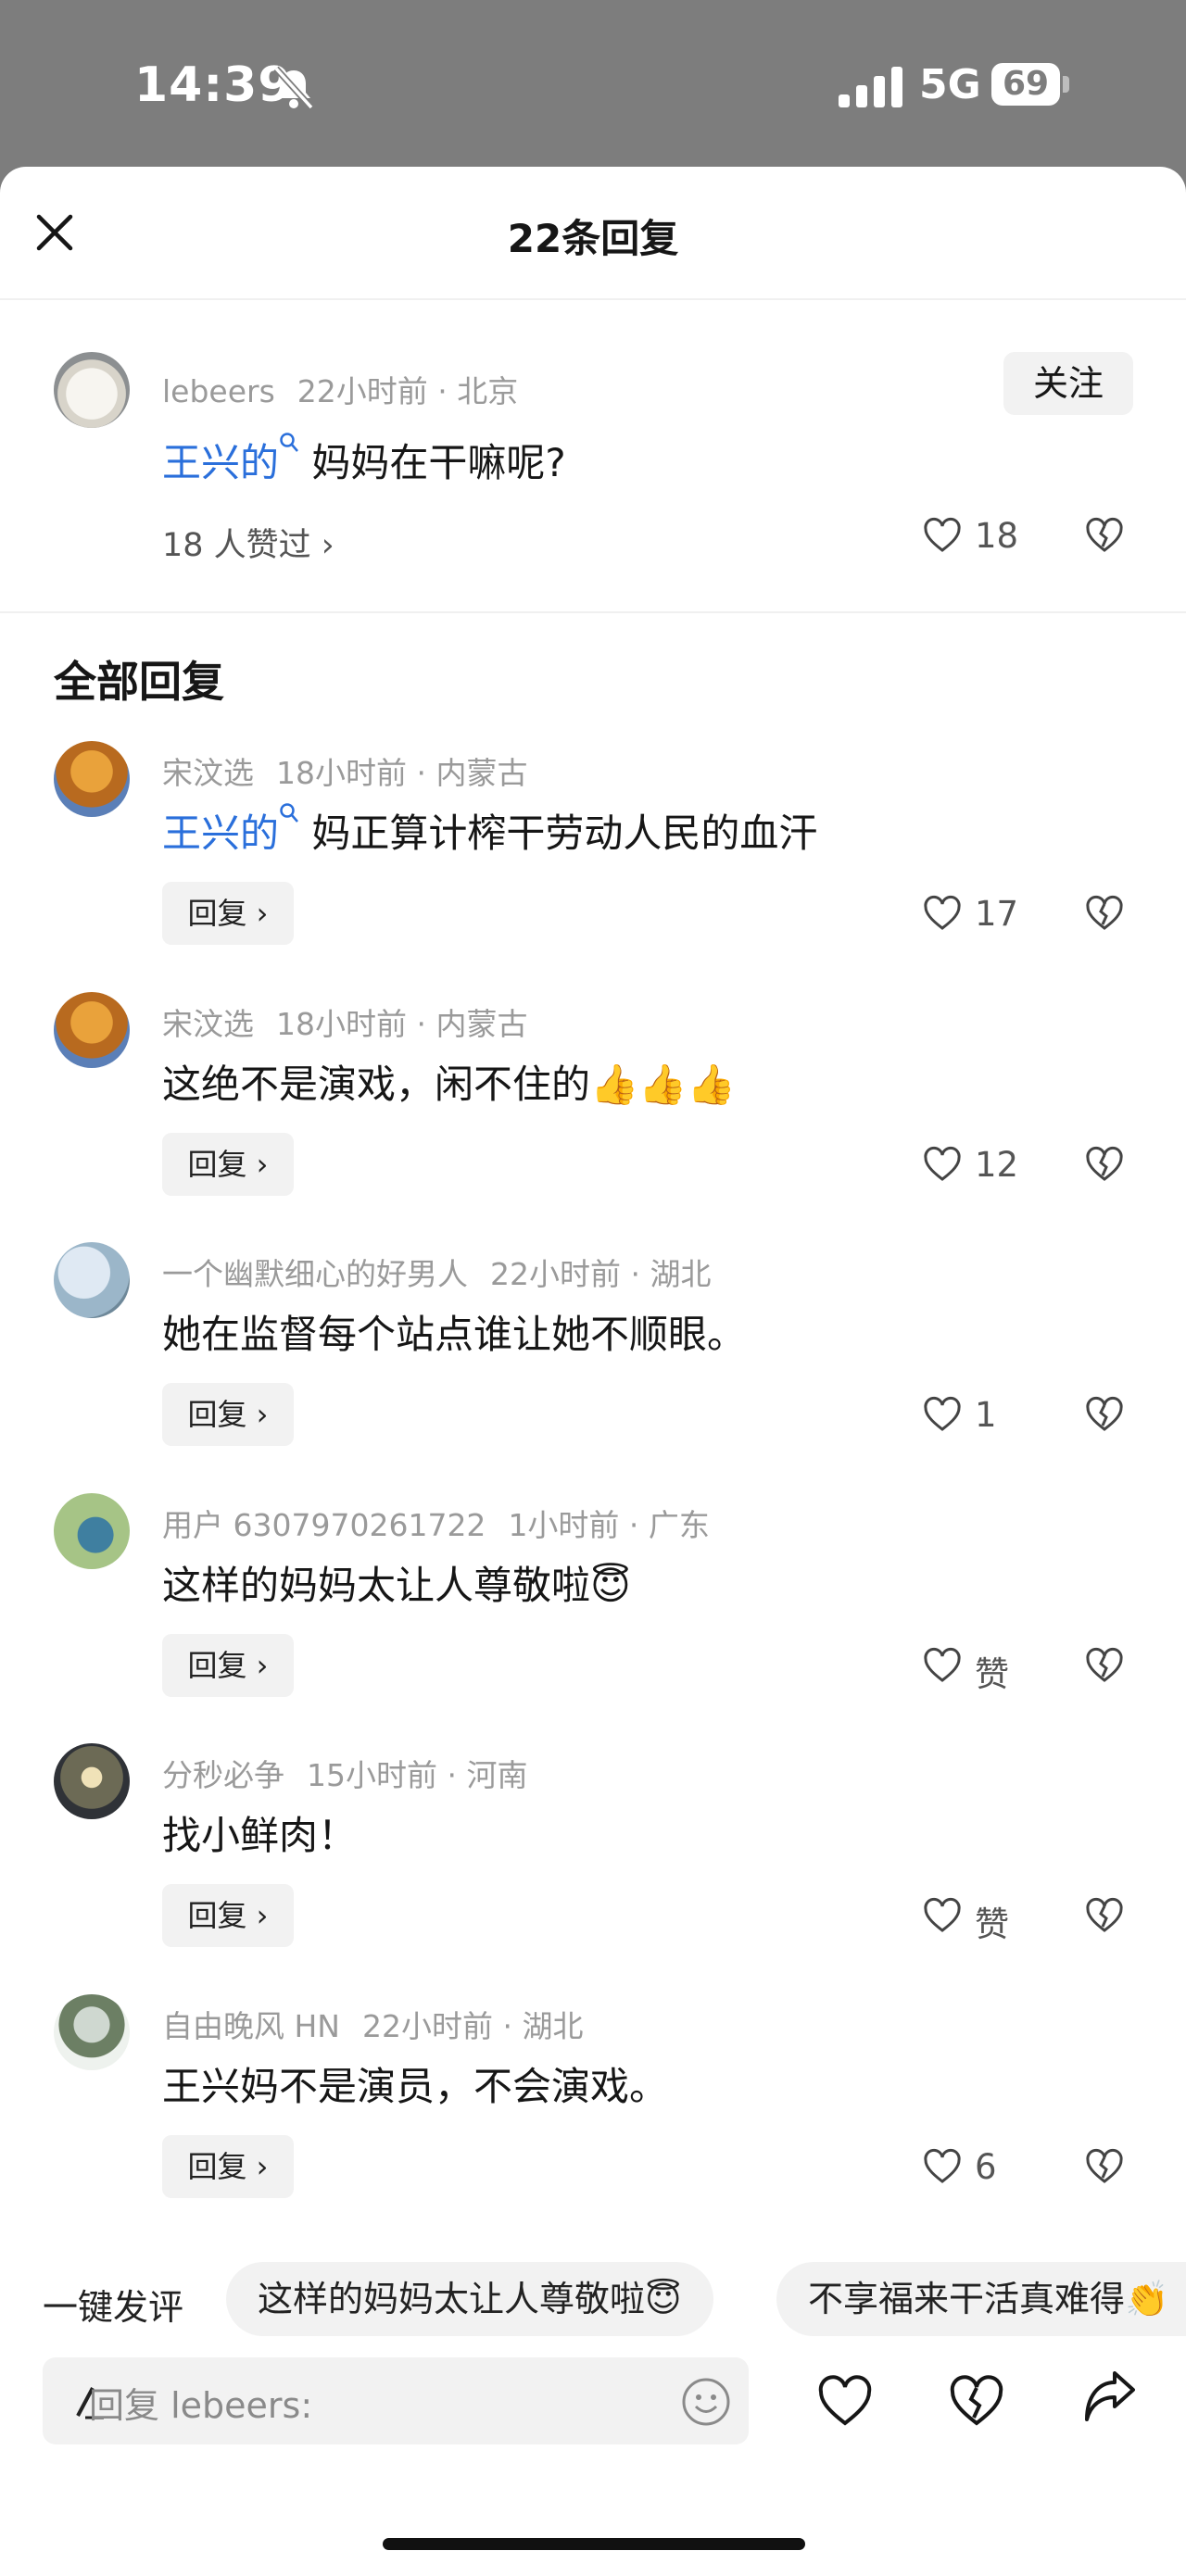  I want to click on battery-level: 69, so click(1026, 84).